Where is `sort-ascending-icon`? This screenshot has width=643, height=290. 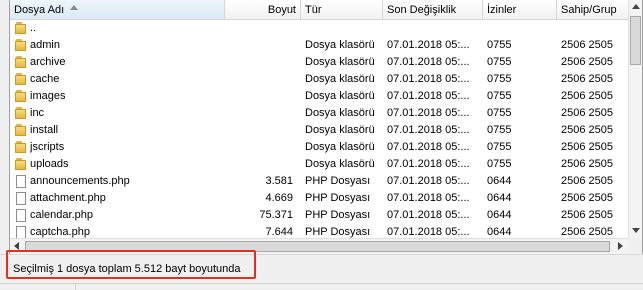
sort-ascending-icon is located at coordinates (74, 7).